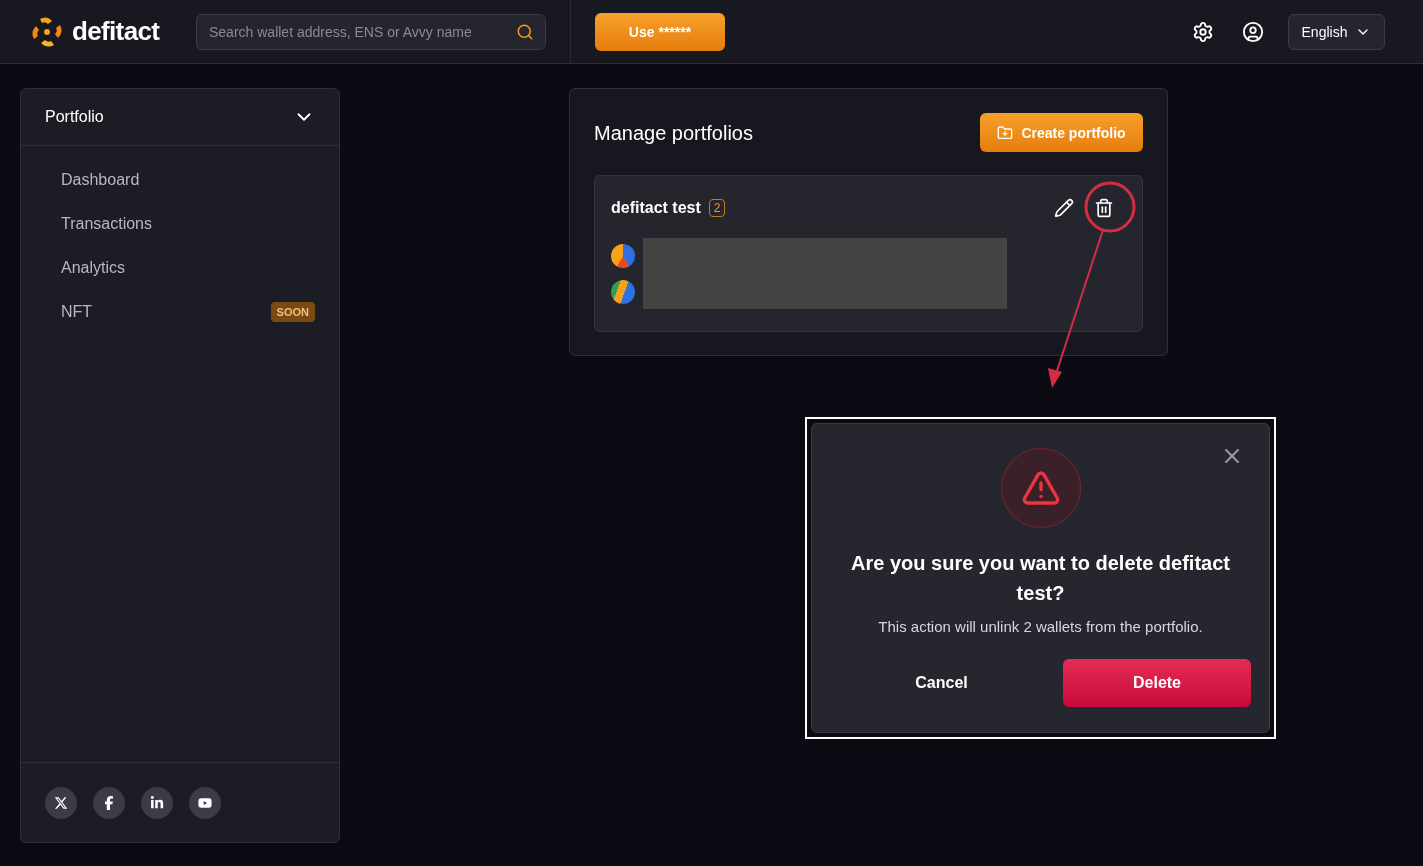 This screenshot has height=866, width=1423. I want to click on soon-badge: SOON, so click(292, 312).